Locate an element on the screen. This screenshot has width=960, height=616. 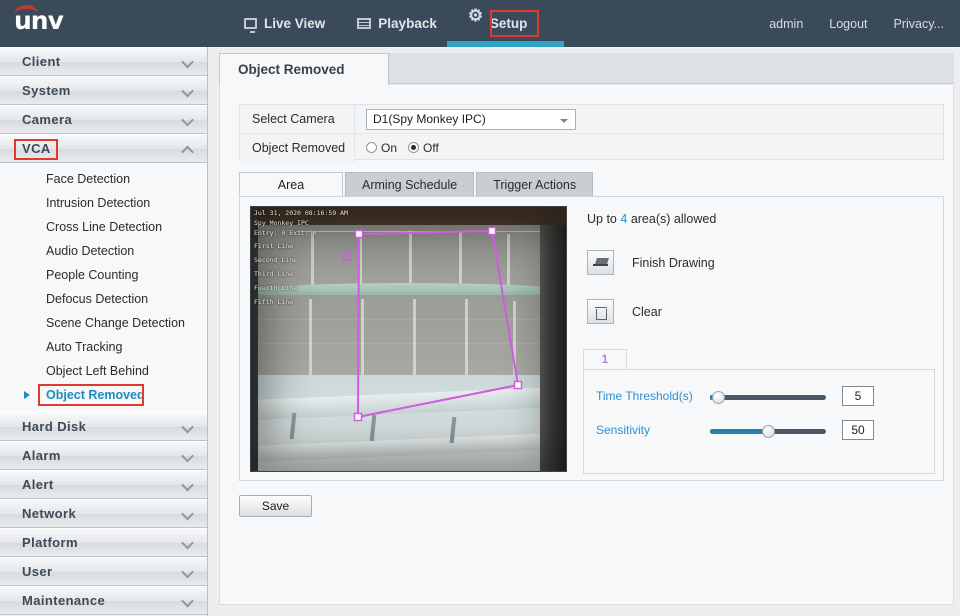
sidebar-group-client: Client is located at coordinates (103, 61).